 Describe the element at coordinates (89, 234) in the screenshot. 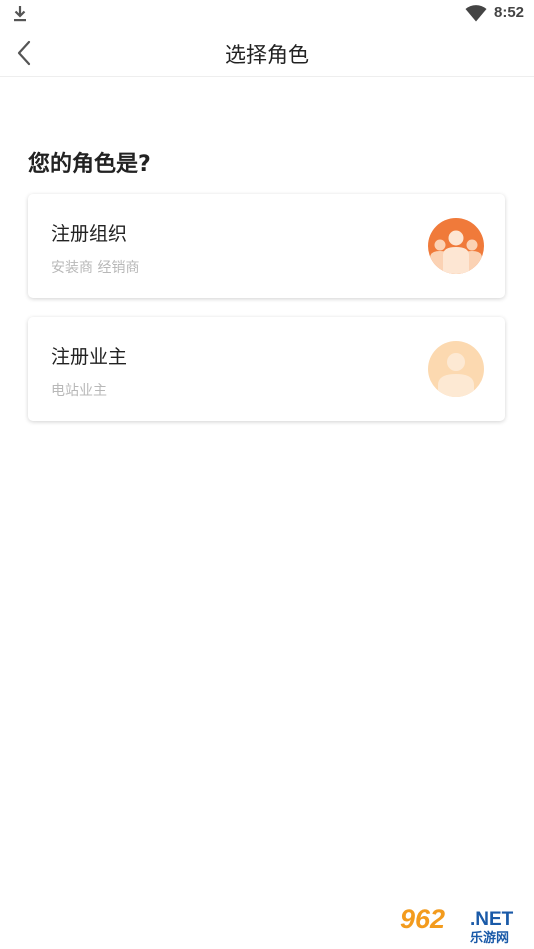

I see `role-title: 注册组织` at that location.